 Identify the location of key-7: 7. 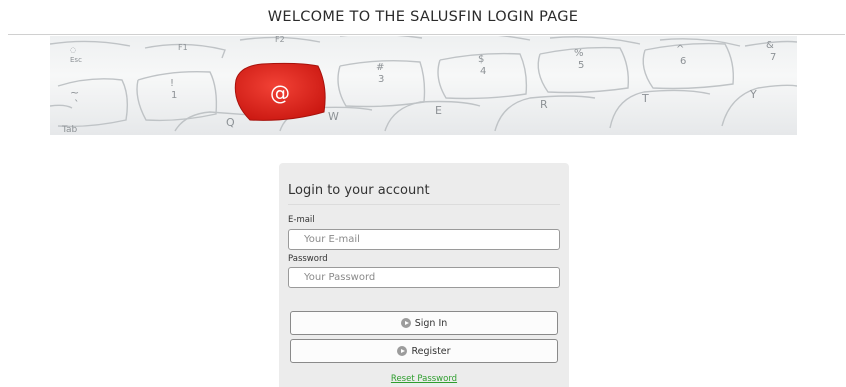
(773, 57).